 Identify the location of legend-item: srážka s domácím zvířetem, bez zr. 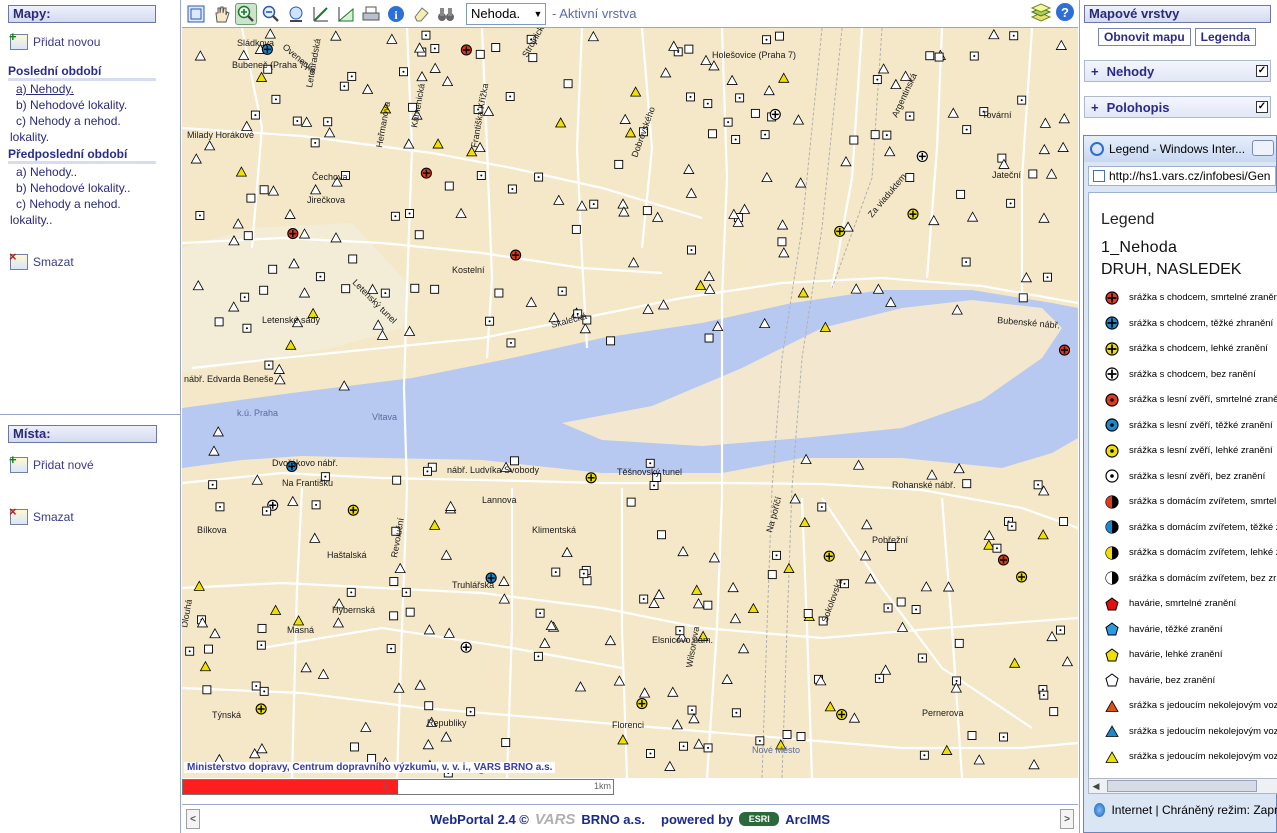
(1191, 579).